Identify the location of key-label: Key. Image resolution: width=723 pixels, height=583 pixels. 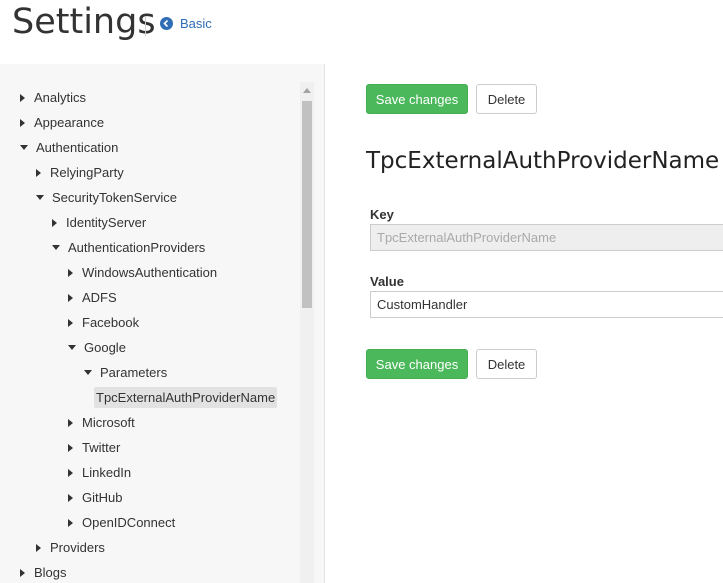
(382, 214).